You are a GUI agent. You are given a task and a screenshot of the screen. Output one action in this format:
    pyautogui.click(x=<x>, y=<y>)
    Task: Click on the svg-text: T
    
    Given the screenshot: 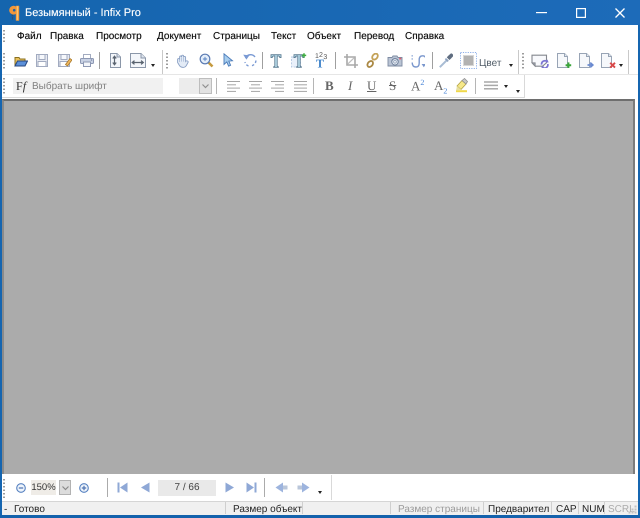 What is the action you would take?
    pyautogui.click(x=320, y=63)
    